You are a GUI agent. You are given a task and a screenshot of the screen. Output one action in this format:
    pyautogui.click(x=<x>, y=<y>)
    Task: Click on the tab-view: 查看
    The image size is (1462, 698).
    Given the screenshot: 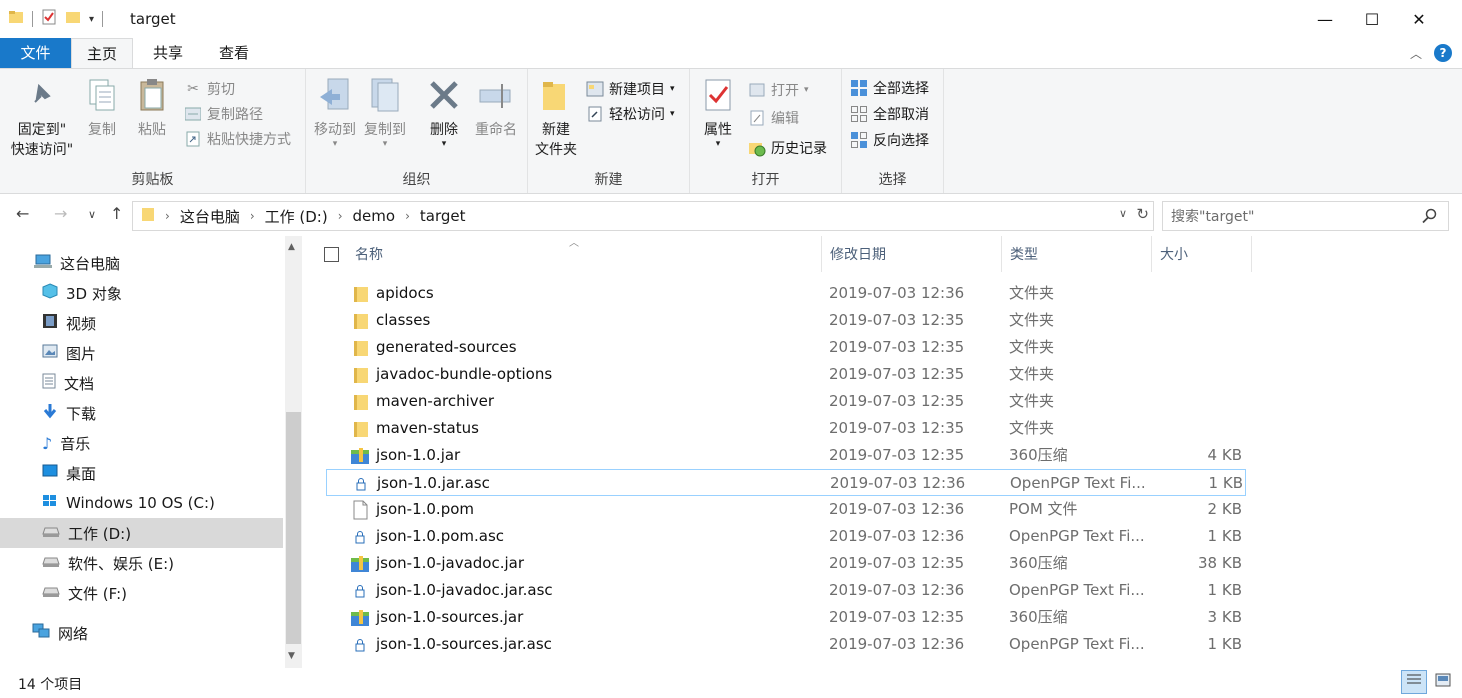 What is the action you would take?
    pyautogui.click(x=234, y=53)
    